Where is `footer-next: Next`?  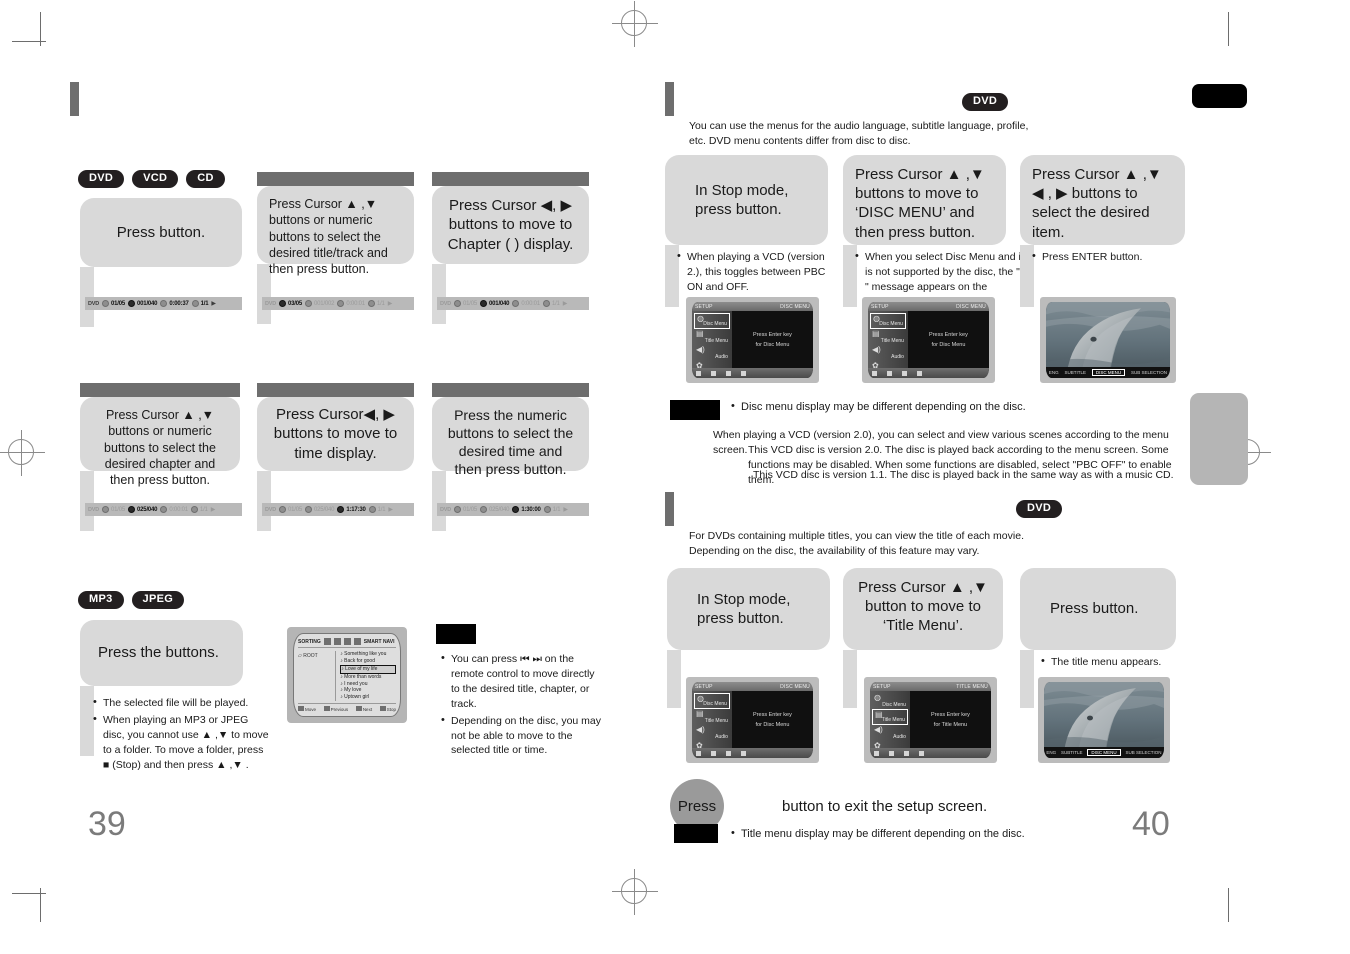 footer-next: Next is located at coordinates (363, 709).